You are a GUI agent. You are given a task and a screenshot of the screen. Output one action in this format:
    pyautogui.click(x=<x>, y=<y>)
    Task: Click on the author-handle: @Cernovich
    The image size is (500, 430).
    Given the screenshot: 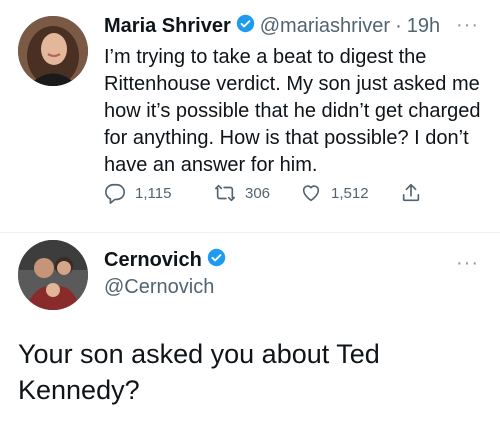 What is the action you would take?
    pyautogui.click(x=159, y=287)
    